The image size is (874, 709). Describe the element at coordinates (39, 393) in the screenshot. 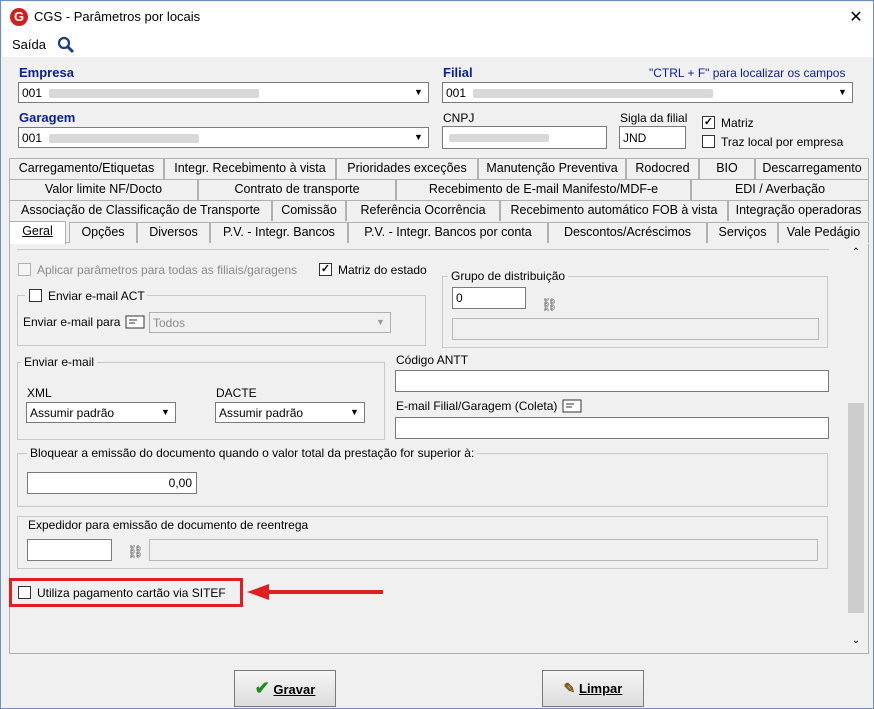

I see `xml-label: XML` at that location.